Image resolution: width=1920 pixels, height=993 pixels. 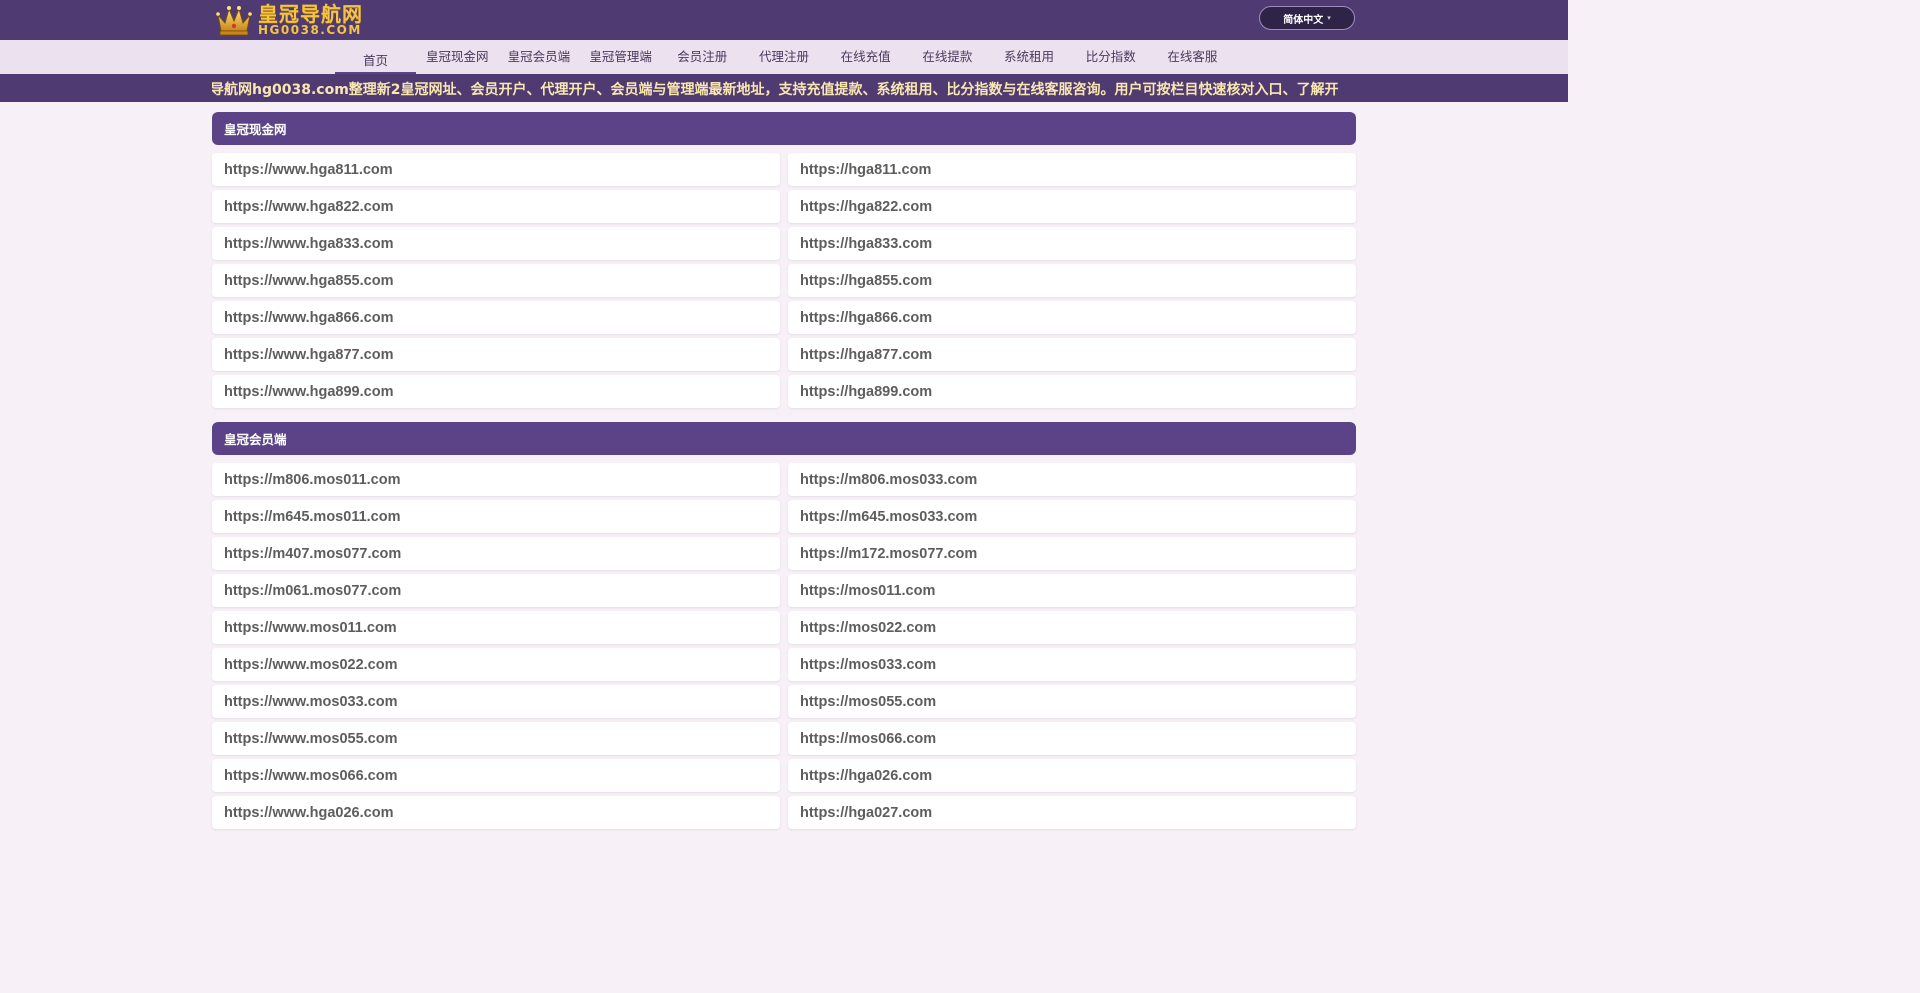 What do you see at coordinates (1072, 391) in the screenshot?
I see `link-item: https://hga899.com` at bounding box center [1072, 391].